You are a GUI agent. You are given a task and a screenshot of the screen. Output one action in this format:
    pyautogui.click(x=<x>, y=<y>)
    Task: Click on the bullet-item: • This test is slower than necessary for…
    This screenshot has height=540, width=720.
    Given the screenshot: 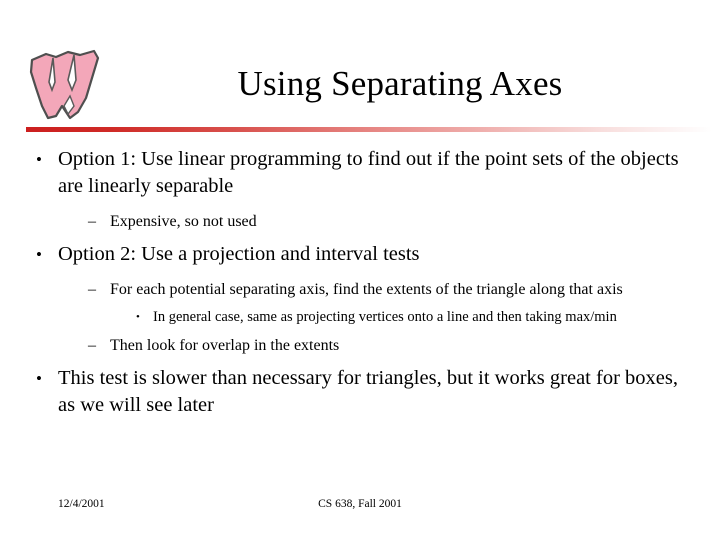 What is the action you would take?
    pyautogui.click(x=367, y=392)
    